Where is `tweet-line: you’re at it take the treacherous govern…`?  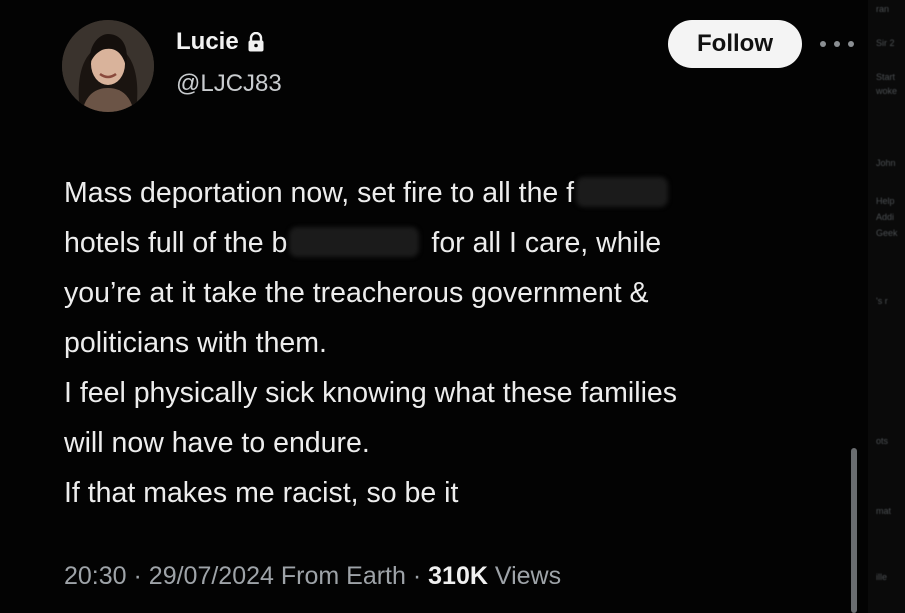
tweet-line: you’re at it take the treacherous govern… is located at coordinates (356, 293).